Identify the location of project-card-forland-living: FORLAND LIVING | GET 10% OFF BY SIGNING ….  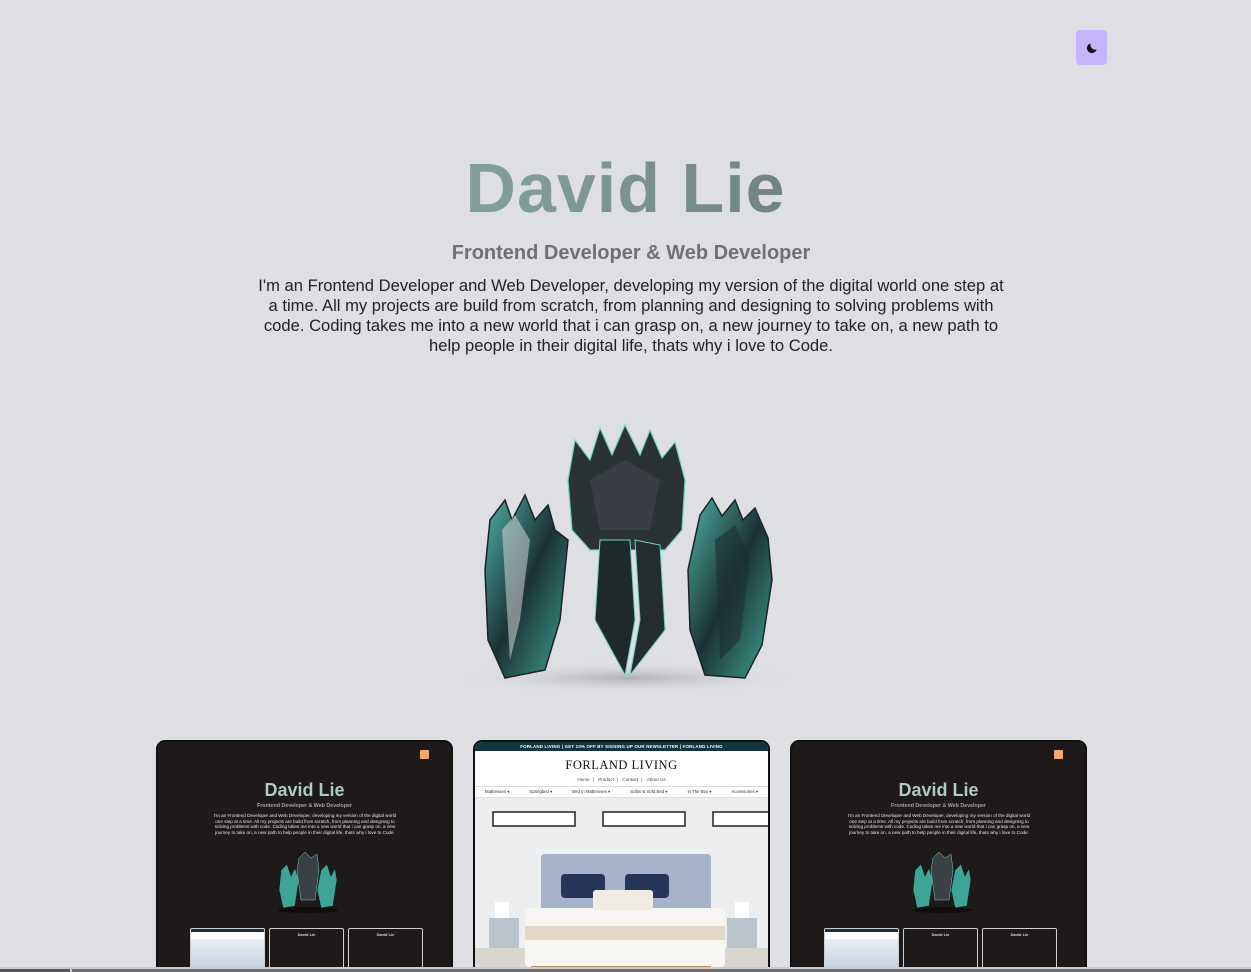
(621, 856).